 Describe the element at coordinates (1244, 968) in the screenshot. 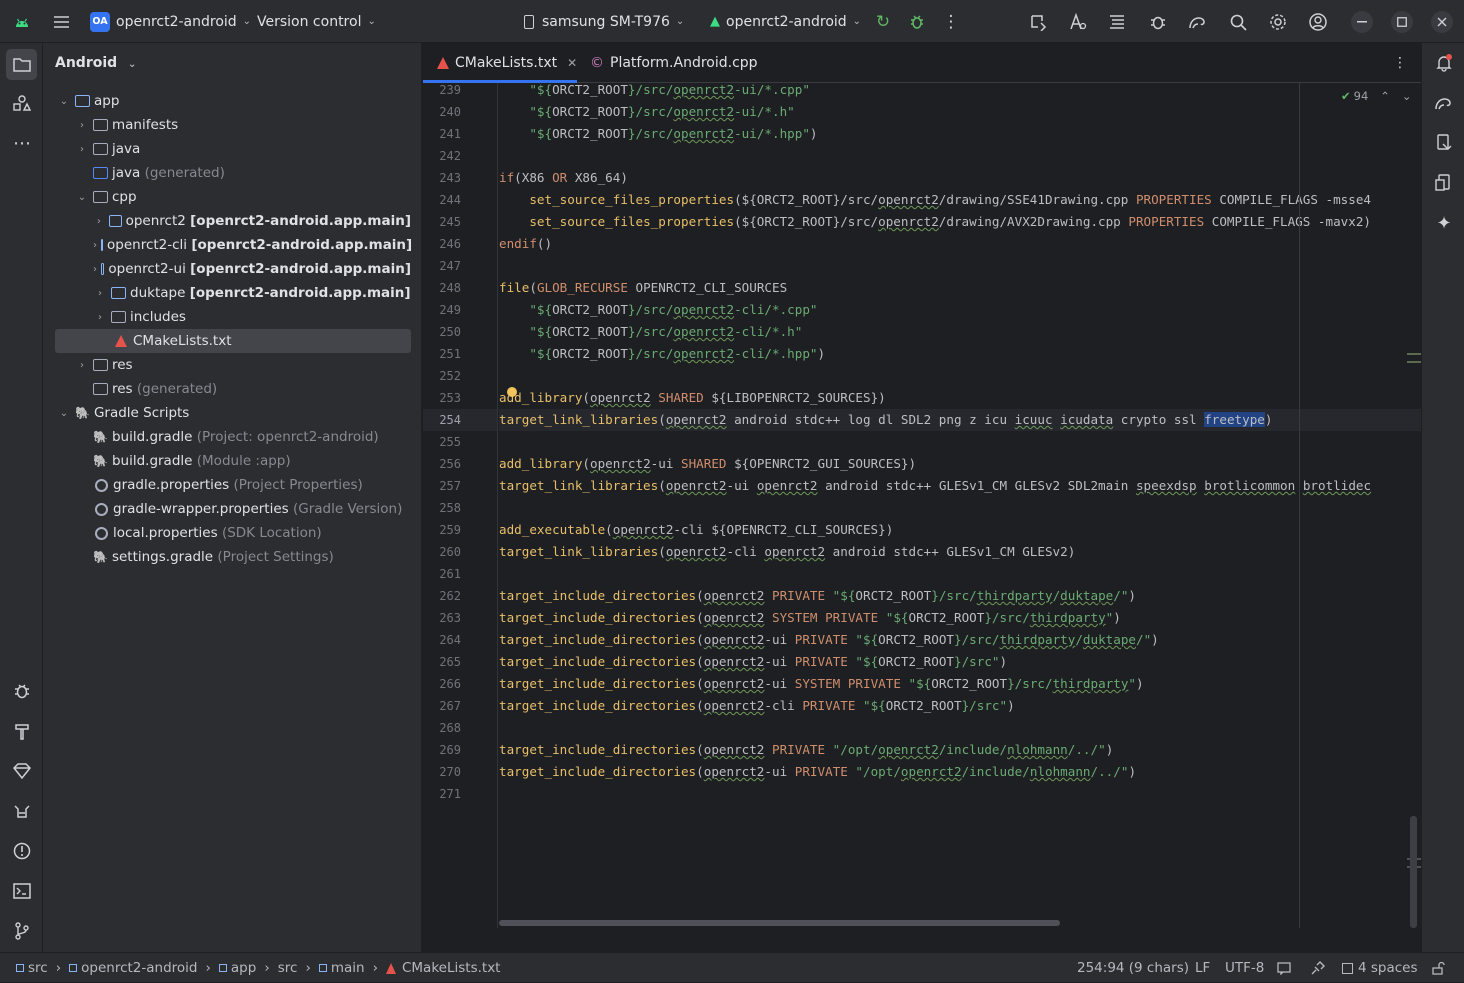

I see `file-encoding: UTF-8` at that location.